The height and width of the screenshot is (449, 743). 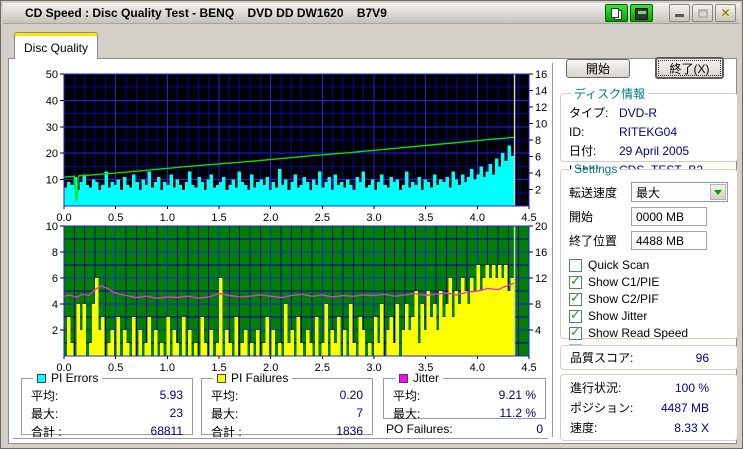 What do you see at coordinates (616, 13) in the screenshot?
I see `copy-icon` at bounding box center [616, 13].